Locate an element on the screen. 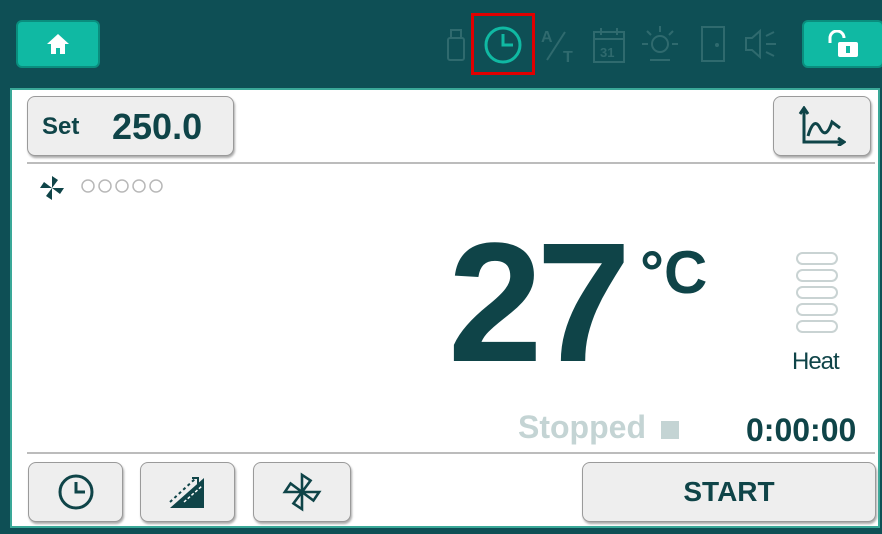 Image resolution: width=882 pixels, height=534 pixels. auto-timer-icon: A T is located at coordinates (557, 47).